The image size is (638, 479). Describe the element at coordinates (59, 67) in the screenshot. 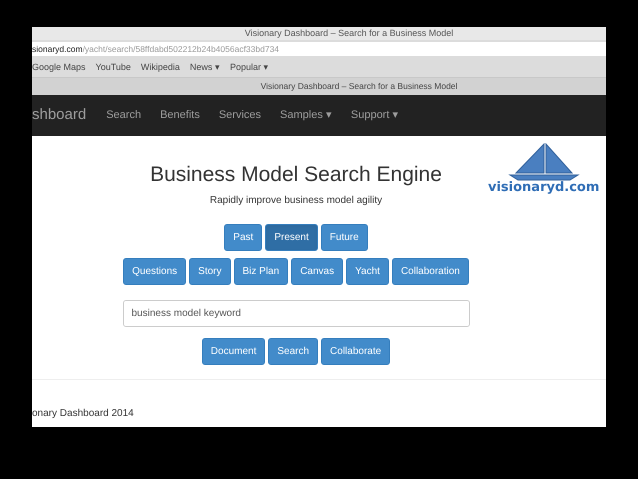

I see `bookmark-link: Google Maps` at that location.